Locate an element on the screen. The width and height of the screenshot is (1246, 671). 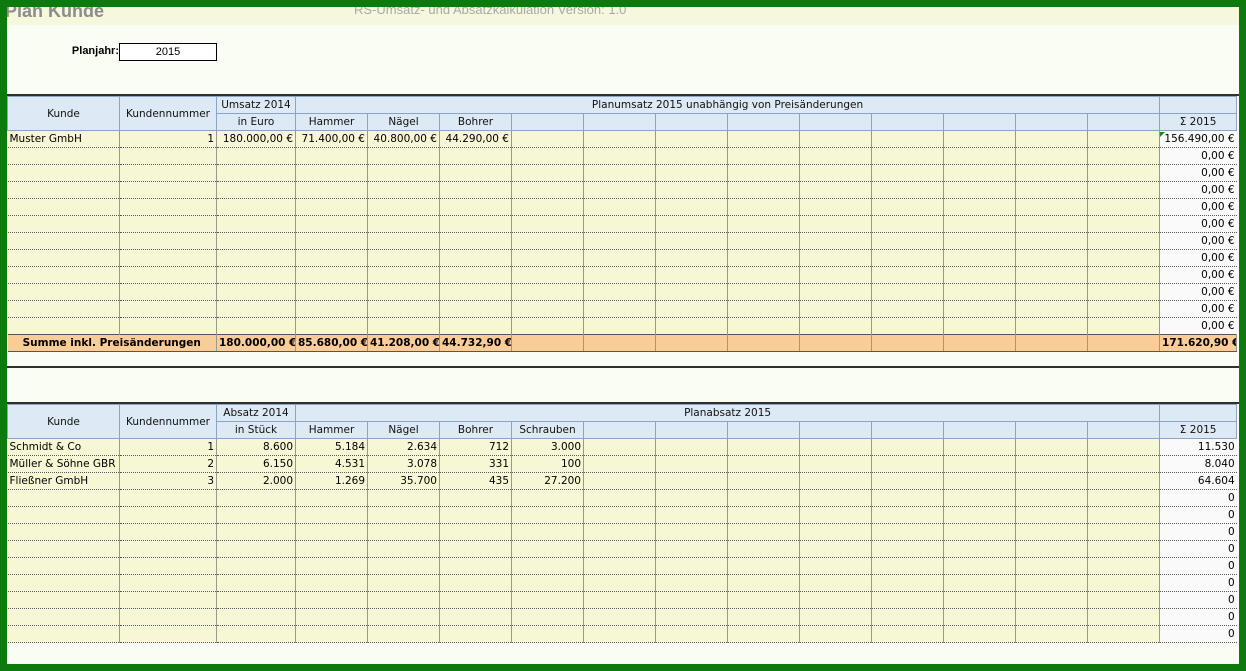
product-value-cell: 5.184 is located at coordinates (331, 447).